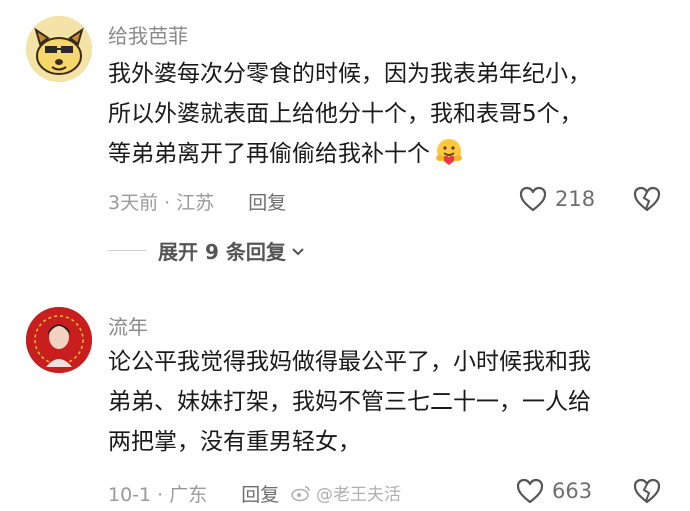  I want to click on username: 流年, so click(128, 325).